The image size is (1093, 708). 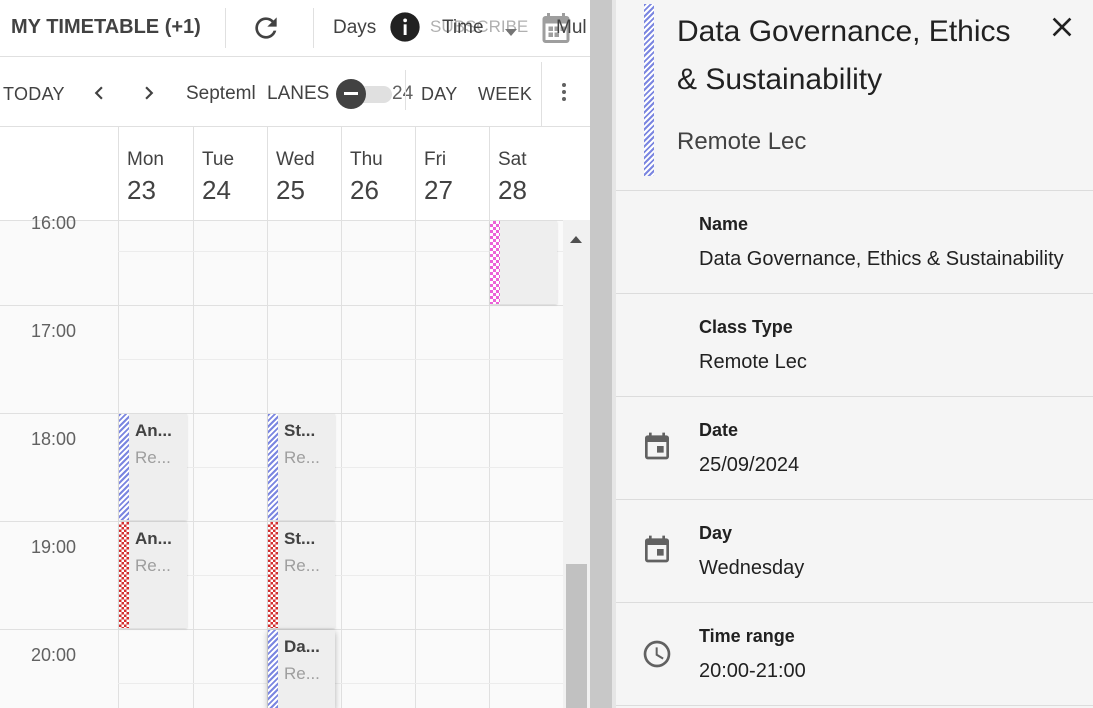 What do you see at coordinates (405, 27) in the screenshot?
I see `info-icon` at bounding box center [405, 27].